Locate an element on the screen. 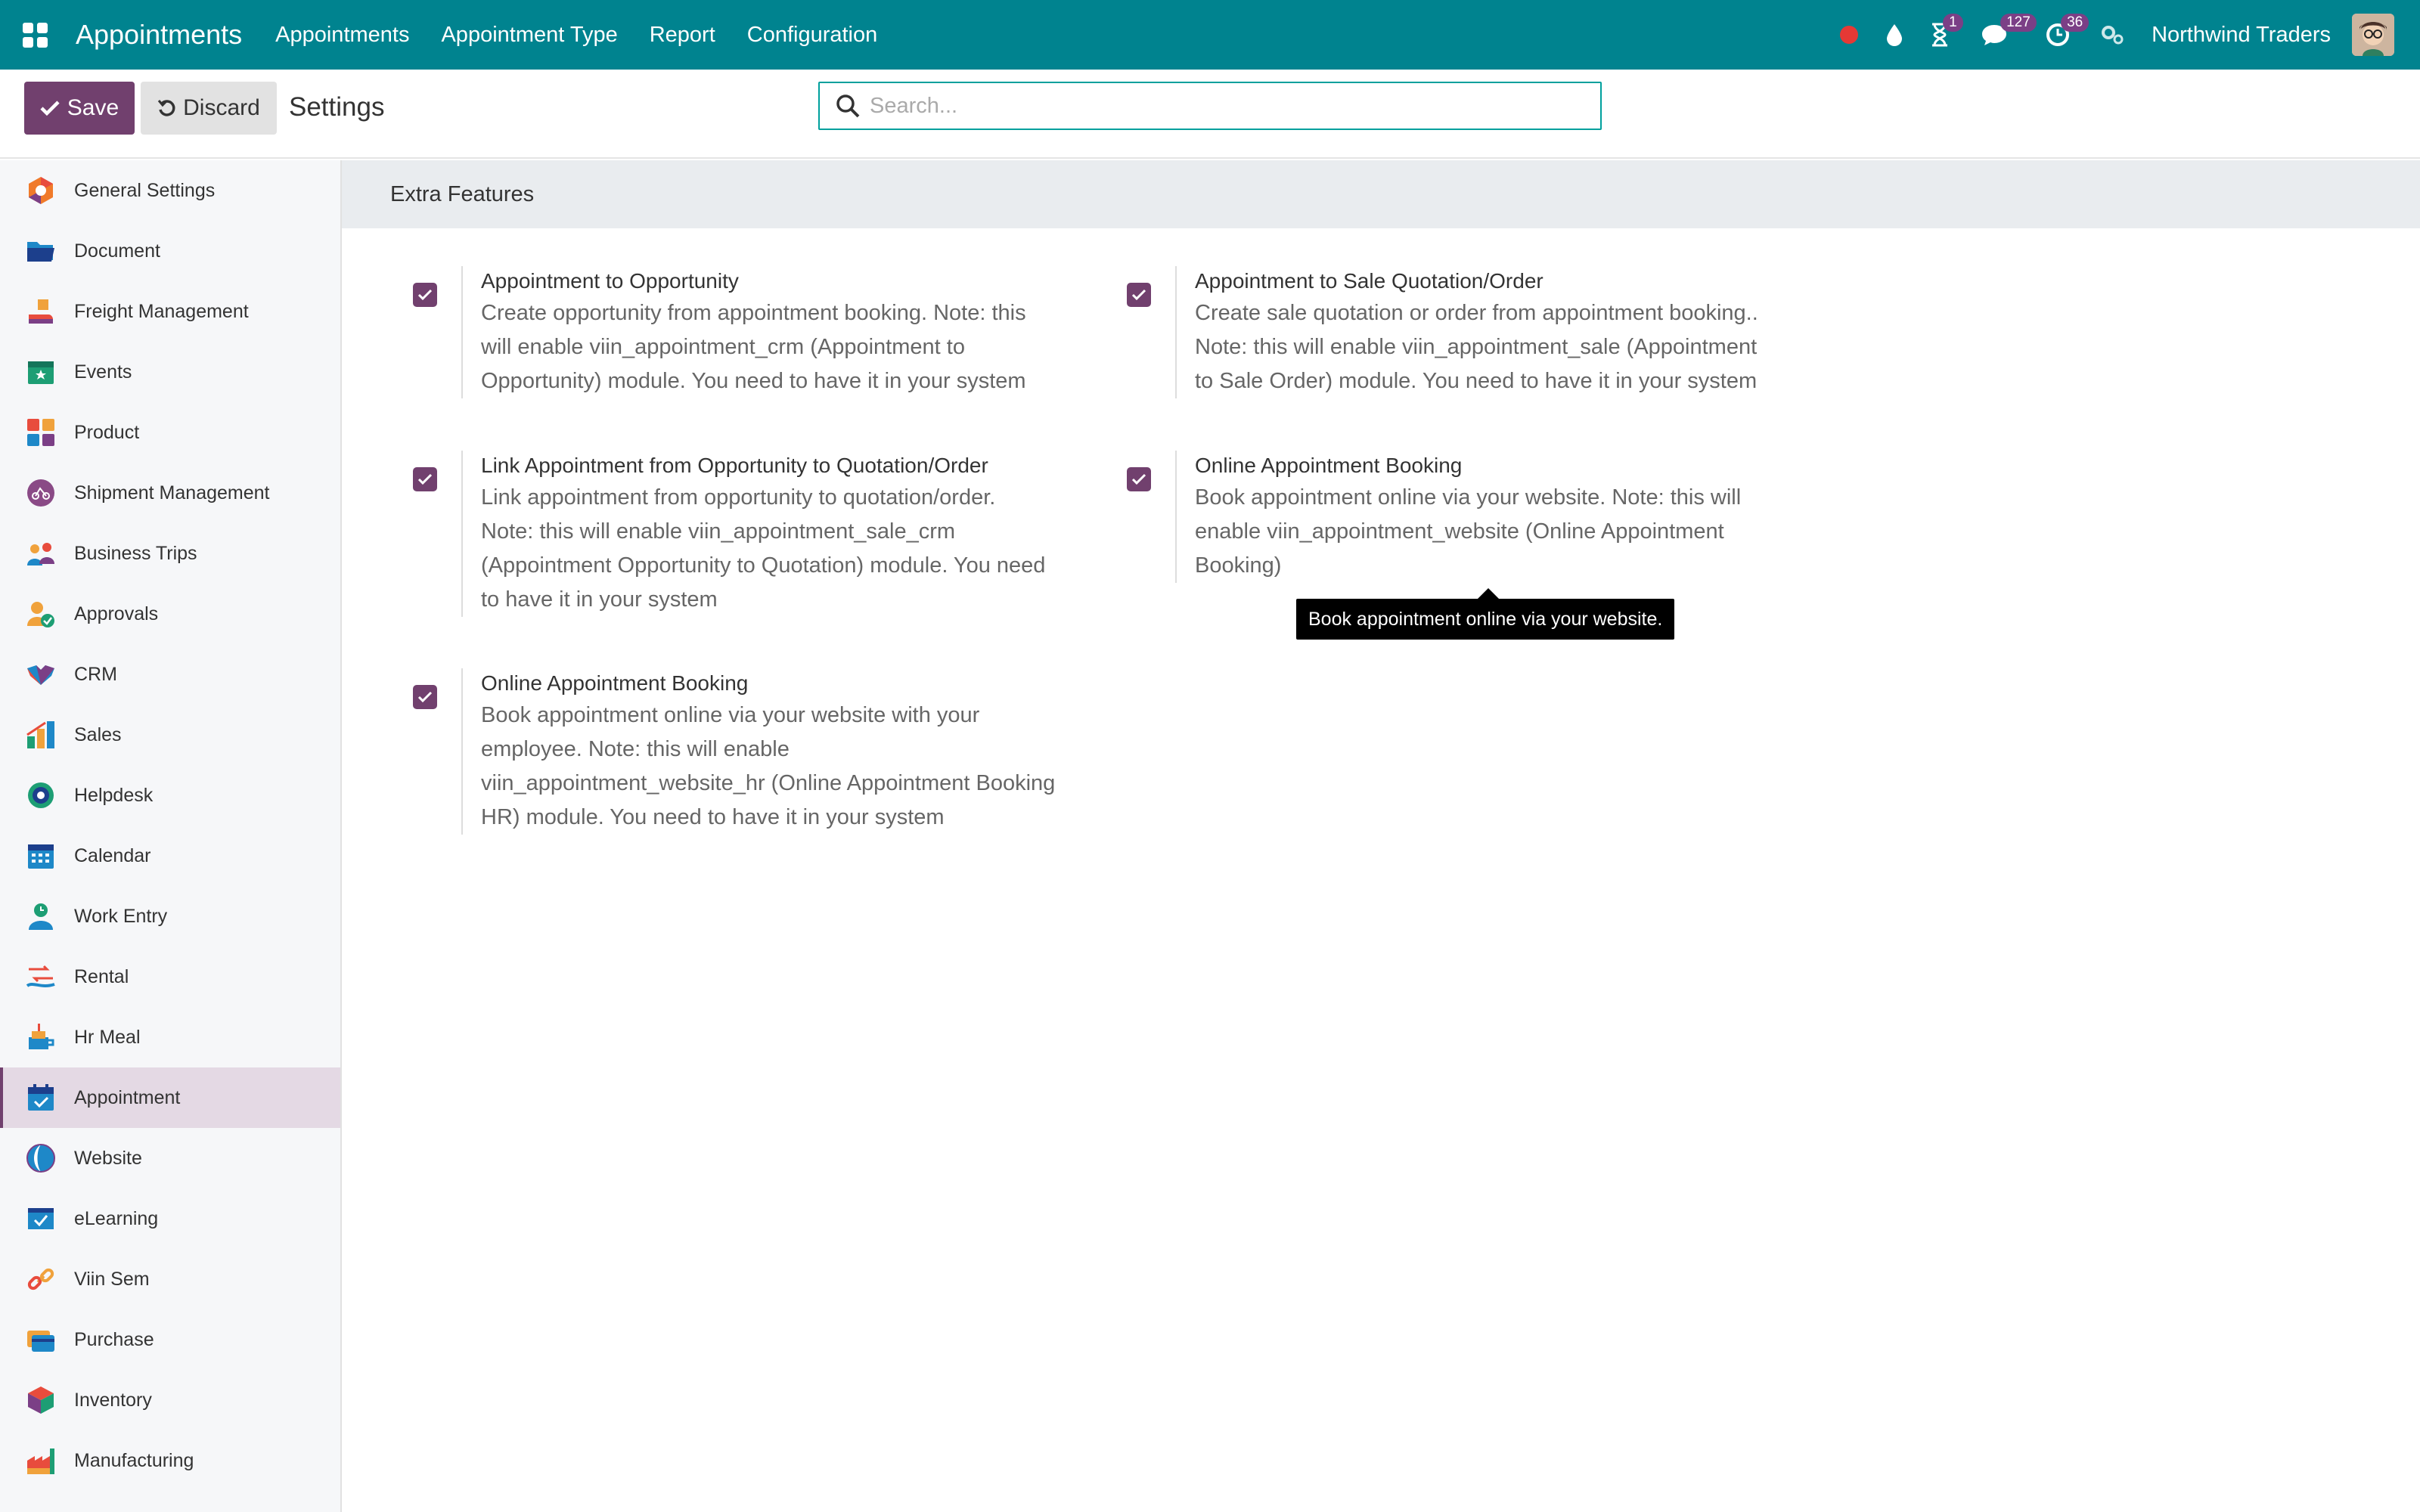 Image resolution: width=2420 pixels, height=1512 pixels. gears-icon is located at coordinates (2112, 35).